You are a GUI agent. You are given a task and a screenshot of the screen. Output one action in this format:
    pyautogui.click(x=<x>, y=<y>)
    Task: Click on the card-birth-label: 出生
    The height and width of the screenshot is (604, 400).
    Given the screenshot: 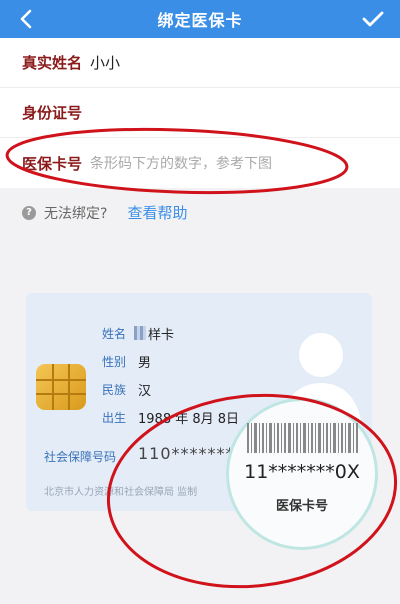 What is the action you would take?
    pyautogui.click(x=114, y=418)
    